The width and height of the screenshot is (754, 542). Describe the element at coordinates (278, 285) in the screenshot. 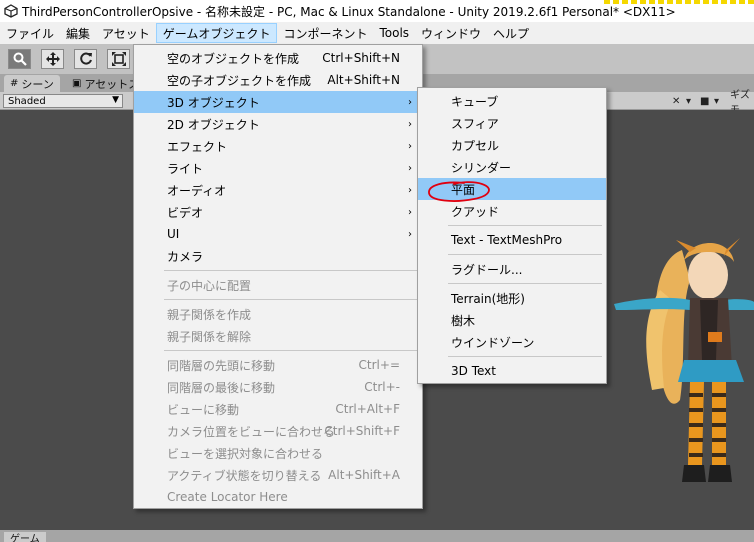

I see `menu-item-center-on-children: 子の中心に配置` at that location.